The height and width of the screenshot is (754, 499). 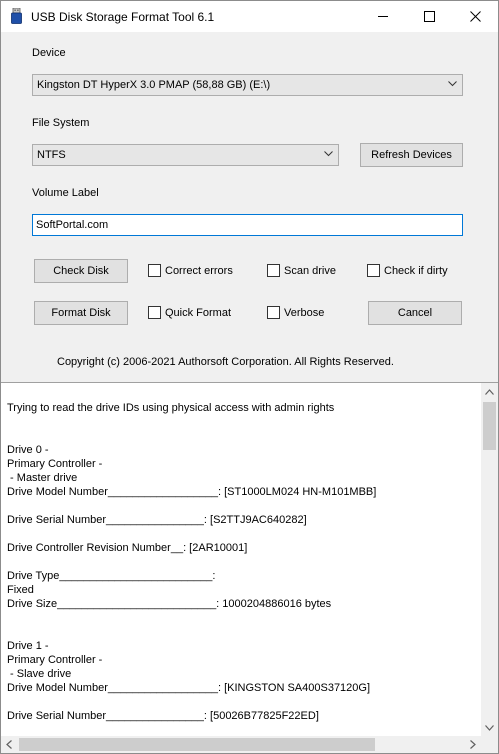 What do you see at coordinates (489, 728) in the screenshot?
I see `scroll-down-icon` at bounding box center [489, 728].